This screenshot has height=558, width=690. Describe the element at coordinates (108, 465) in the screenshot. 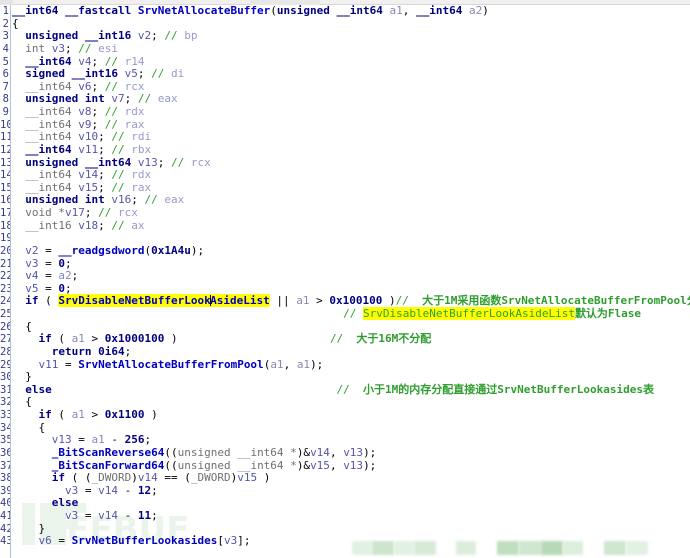

I see `token-fn: _BitScanForward64` at that location.